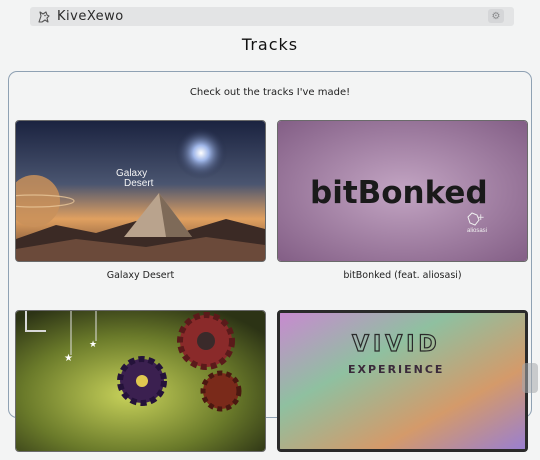 The height and width of the screenshot is (460, 540). Describe the element at coordinates (530, 378) in the screenshot. I see `scrollbar-thumb` at that location.